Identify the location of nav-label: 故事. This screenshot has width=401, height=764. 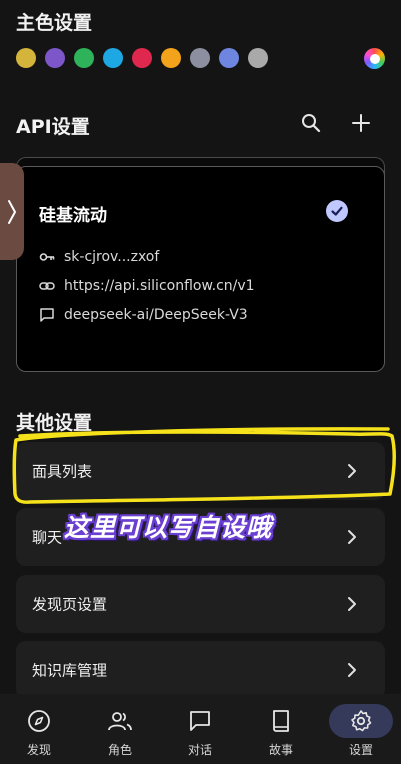
(280, 750).